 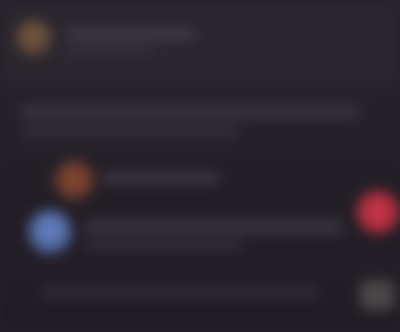 What do you see at coordinates (50, 232) in the screenshot?
I see `blue-avatar` at bounding box center [50, 232].